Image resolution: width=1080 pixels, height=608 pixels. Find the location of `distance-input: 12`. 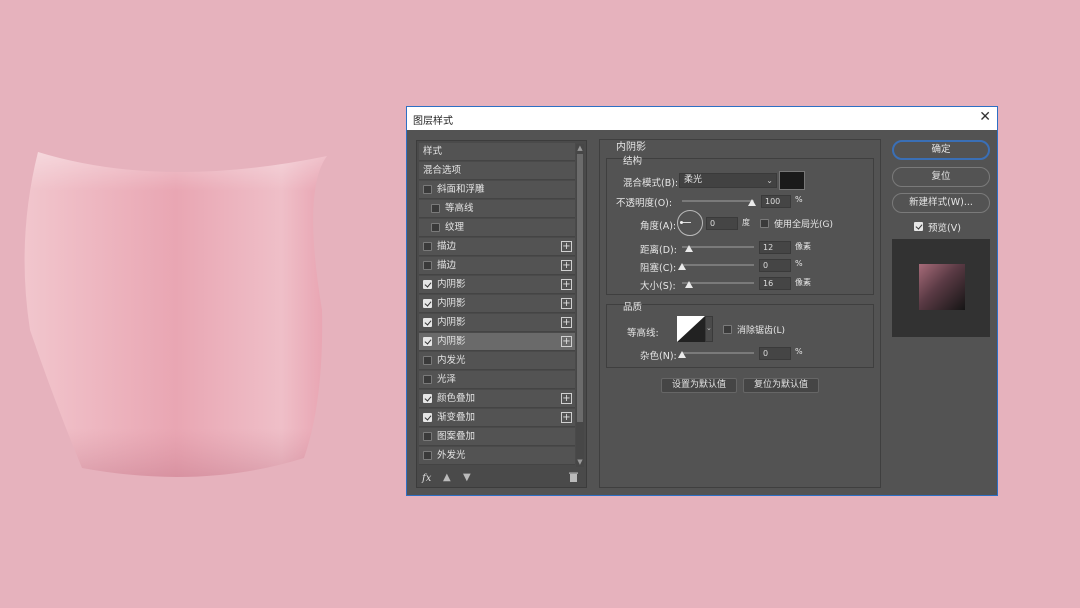

distance-input: 12 is located at coordinates (775, 247).